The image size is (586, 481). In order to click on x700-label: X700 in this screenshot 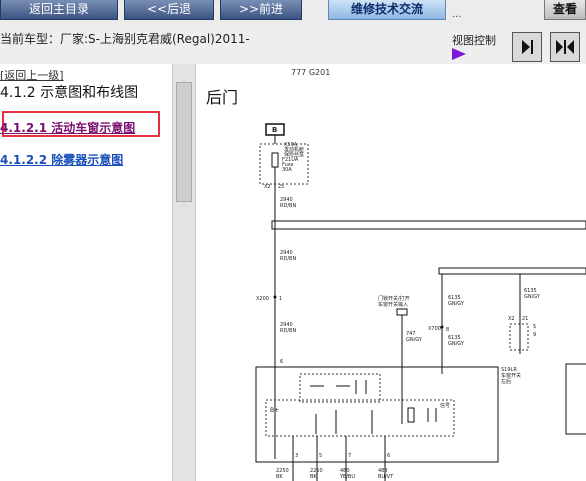, I will do `click(434, 329)`.